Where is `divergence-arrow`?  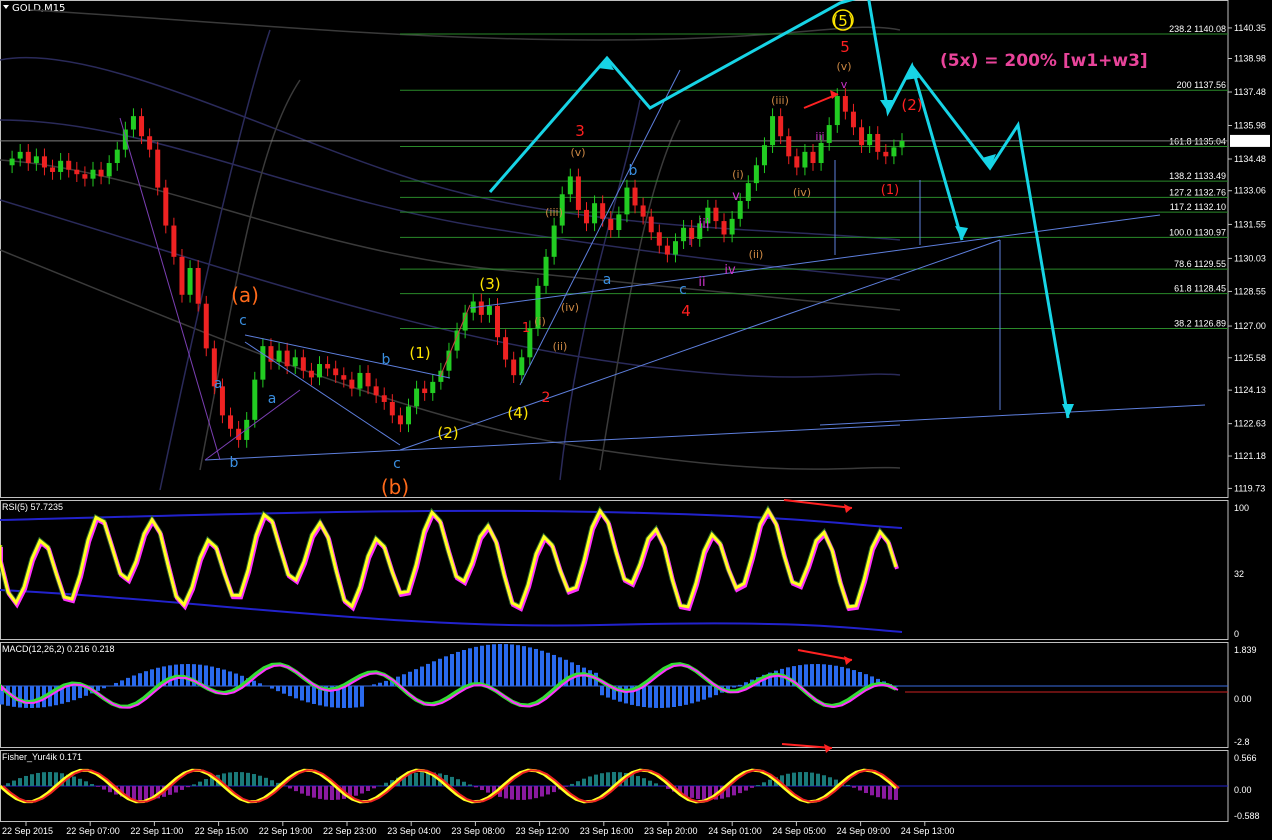 divergence-arrow is located at coordinates (825, 655).